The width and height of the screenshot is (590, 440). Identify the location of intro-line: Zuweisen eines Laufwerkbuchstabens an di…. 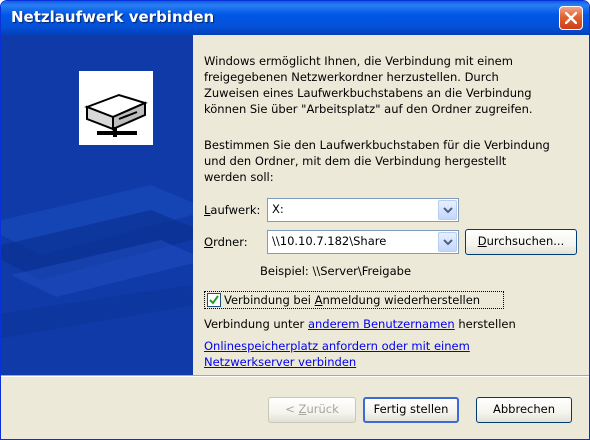
(368, 93).